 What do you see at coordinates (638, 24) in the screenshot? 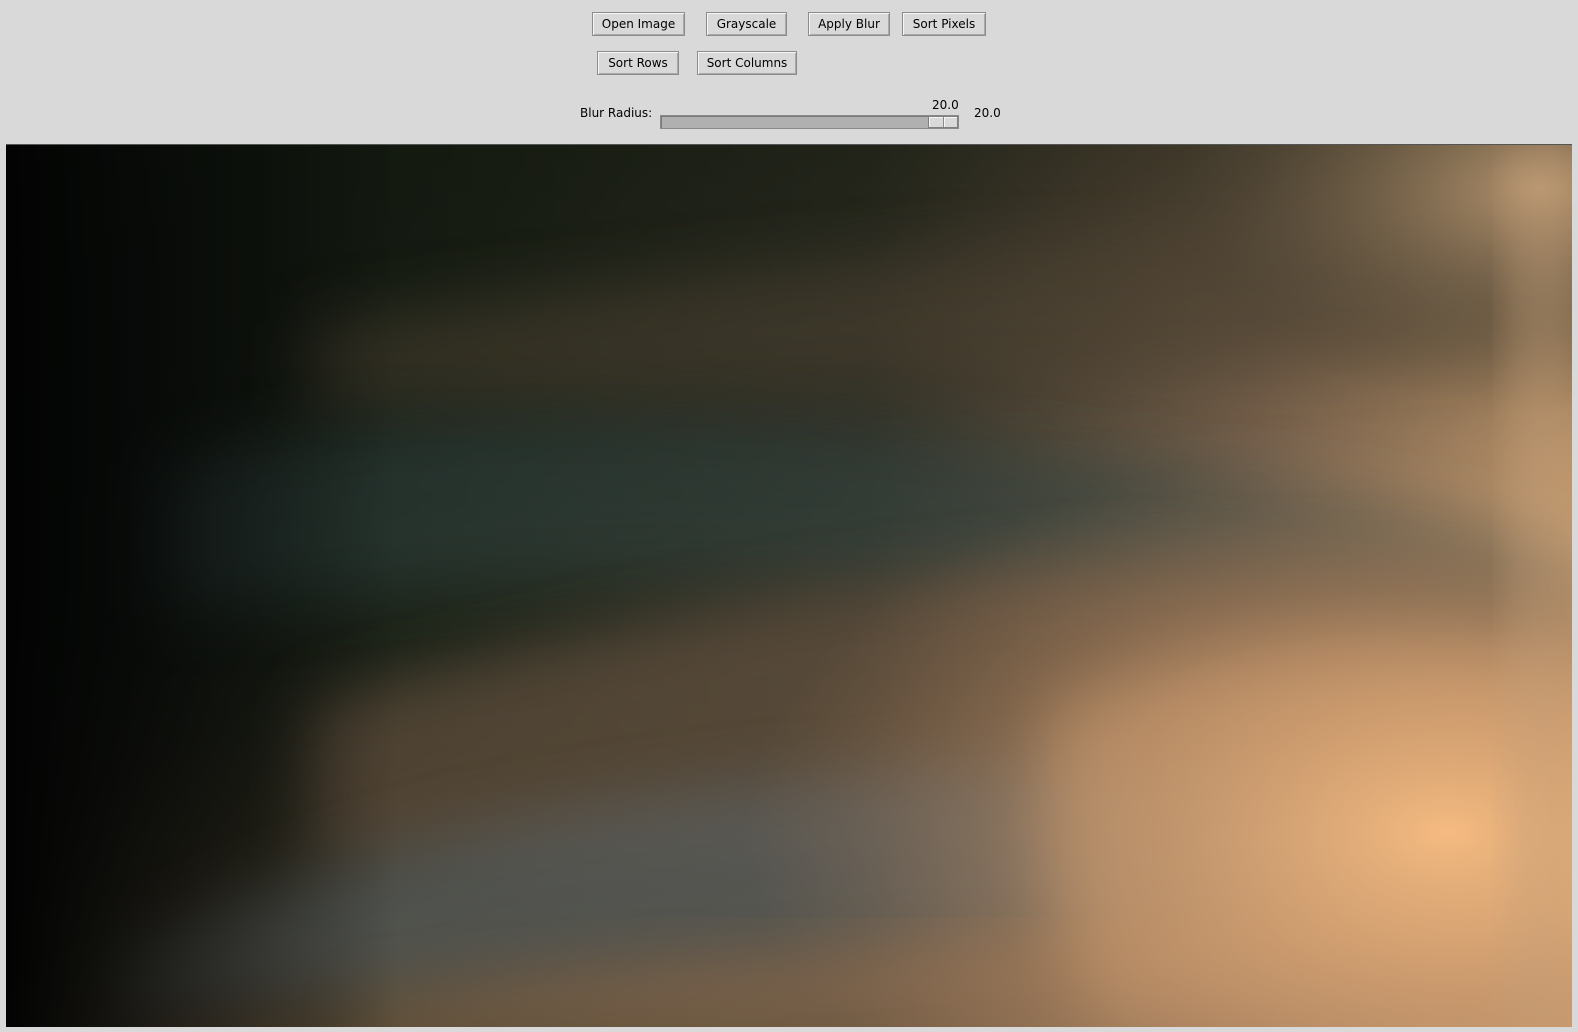
I see `open-image-button: Open Image` at bounding box center [638, 24].